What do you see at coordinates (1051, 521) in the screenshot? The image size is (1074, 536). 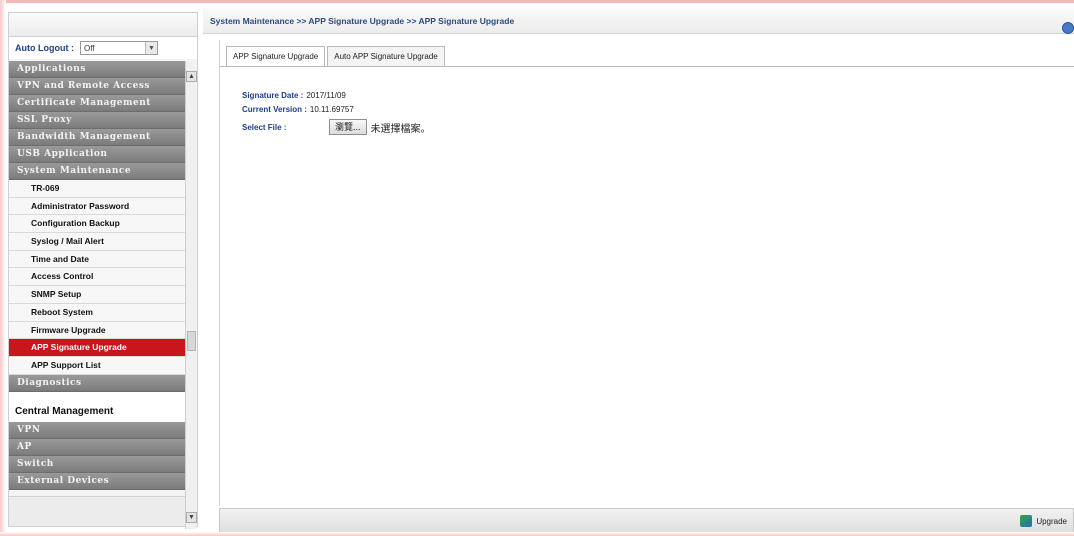 I see `upgrade-label: Upgrade` at bounding box center [1051, 521].